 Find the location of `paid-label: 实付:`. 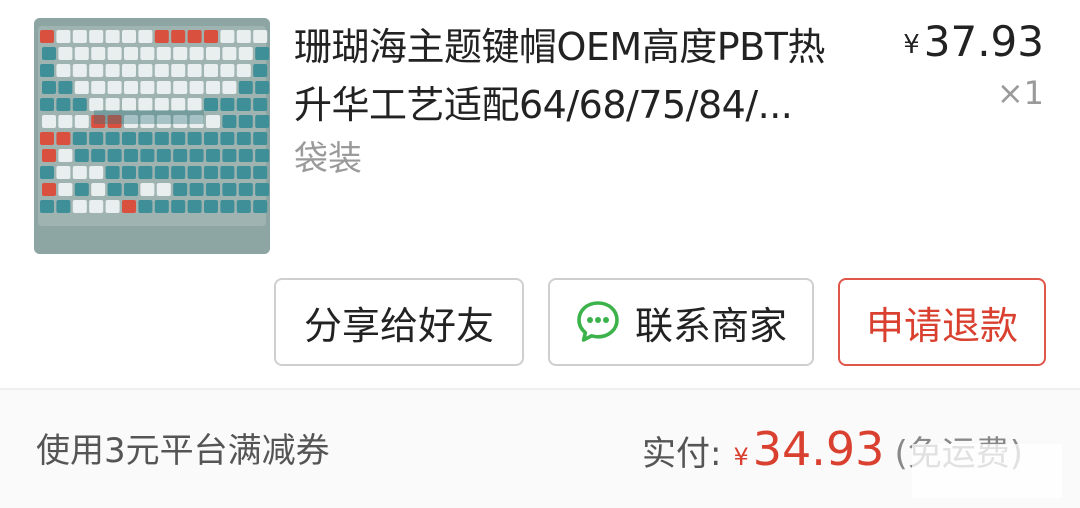

paid-label: 实付: is located at coordinates (682, 454).